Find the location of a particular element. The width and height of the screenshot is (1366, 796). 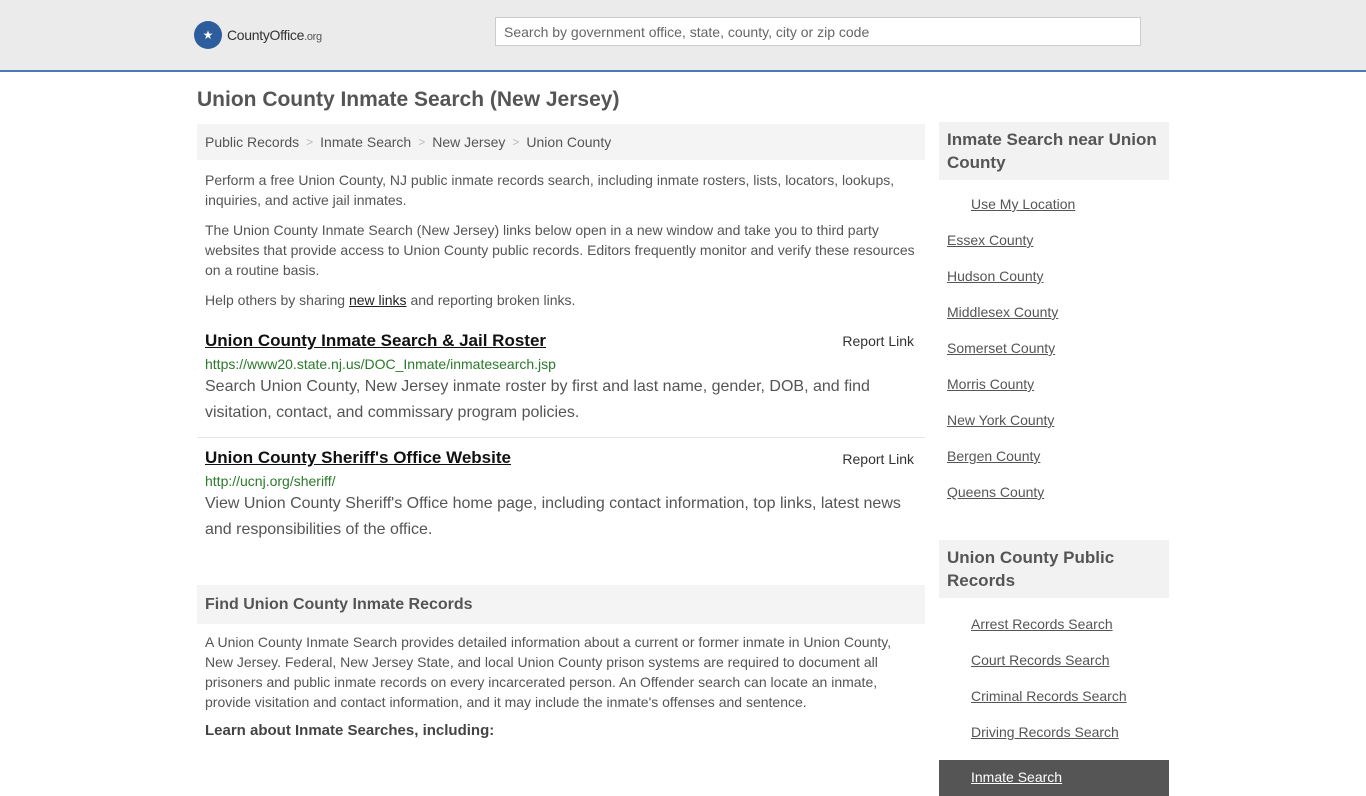

records-link: Driving Records Search is located at coordinates (1045, 732).